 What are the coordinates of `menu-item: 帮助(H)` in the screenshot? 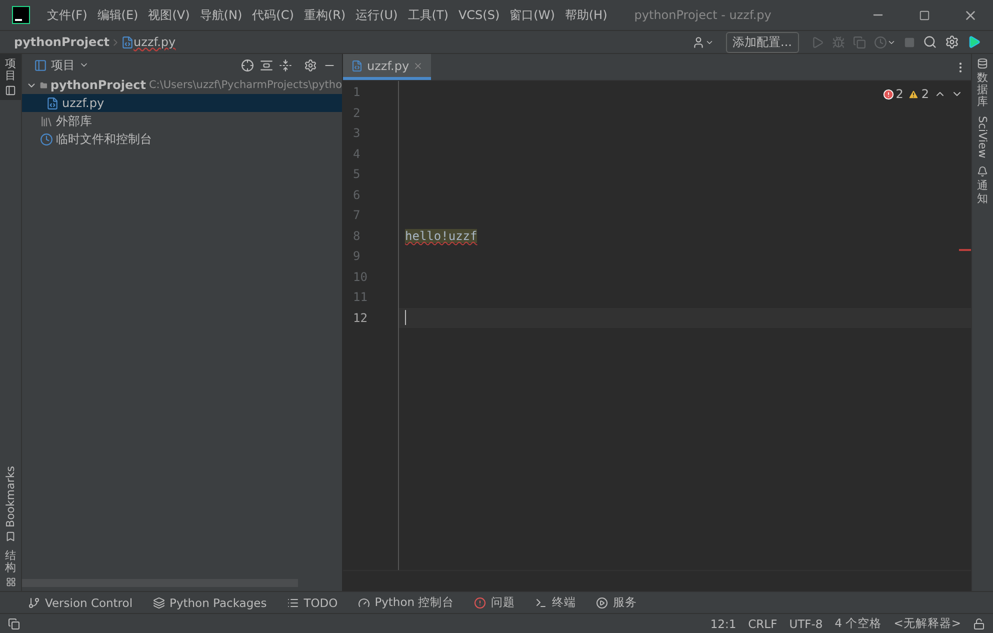 It's located at (586, 15).